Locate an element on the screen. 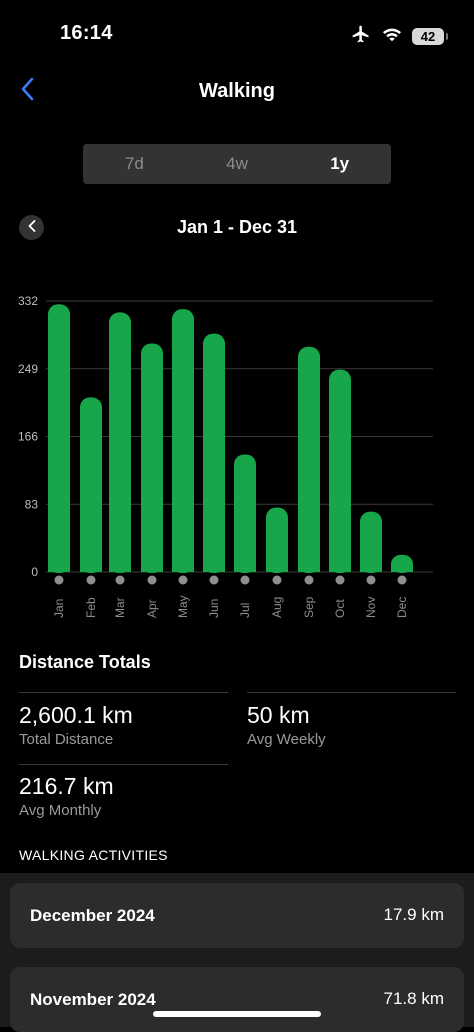 This screenshot has width=474, height=1032. bar-base-dec is located at coordinates (402, 568).